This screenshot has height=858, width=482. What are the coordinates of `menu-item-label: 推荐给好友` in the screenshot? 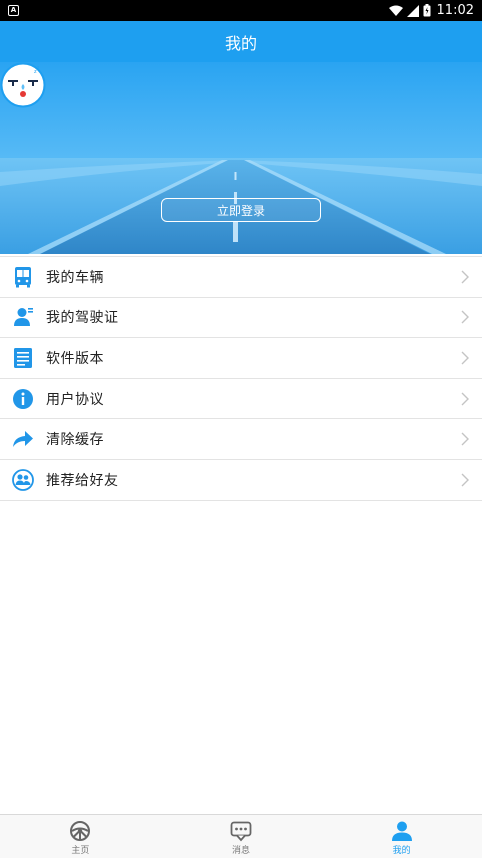 It's located at (82, 480).